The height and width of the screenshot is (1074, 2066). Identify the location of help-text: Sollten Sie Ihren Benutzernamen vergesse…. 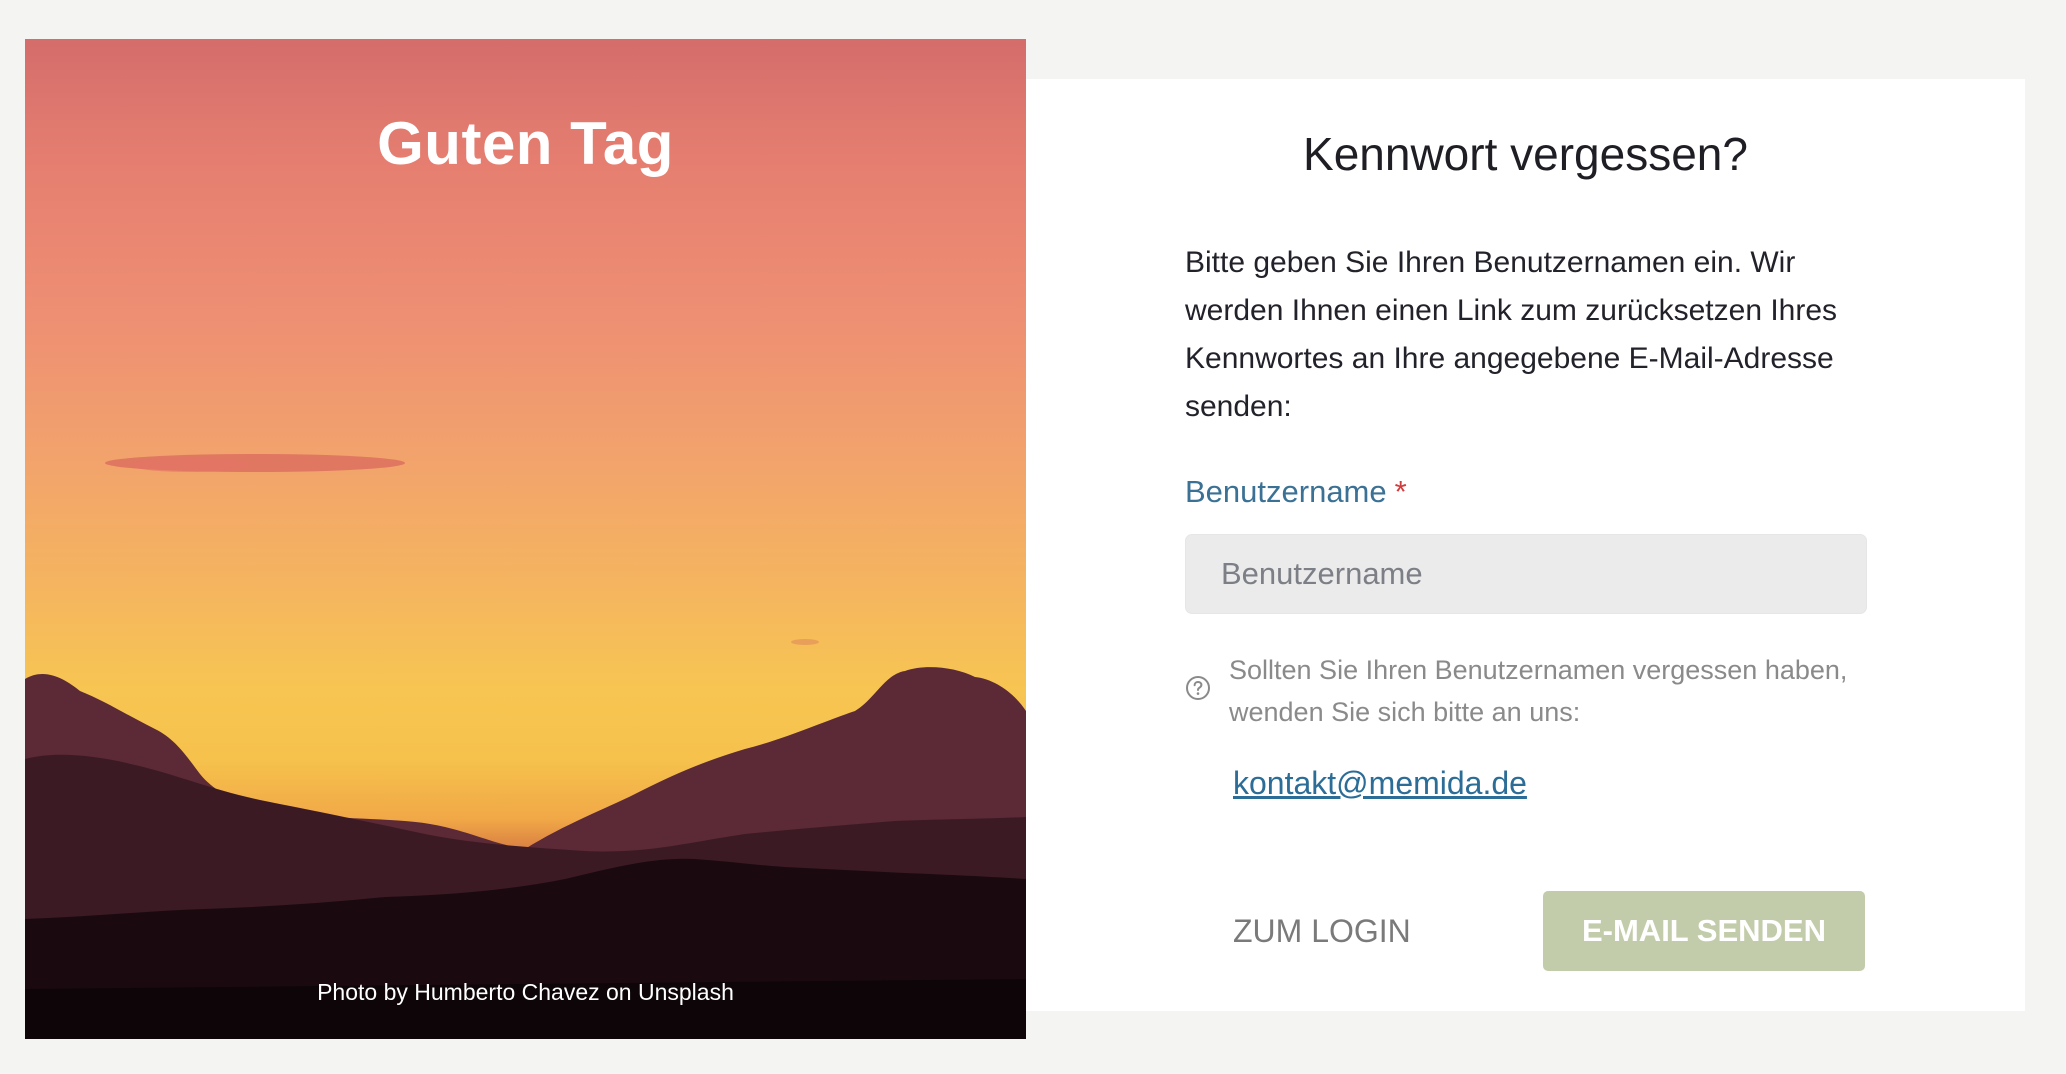
(1538, 691).